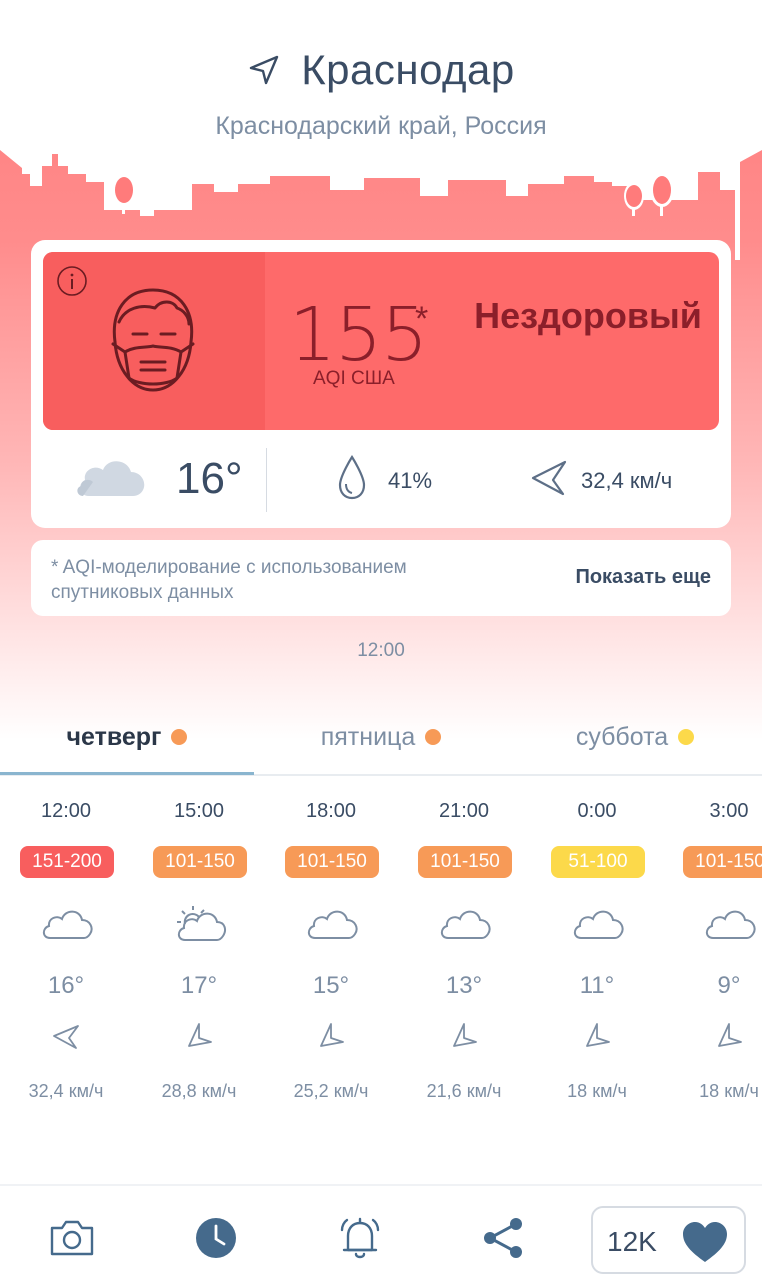  Describe the element at coordinates (354, 378) in the screenshot. I see `aqi-unit: AQI США` at that location.